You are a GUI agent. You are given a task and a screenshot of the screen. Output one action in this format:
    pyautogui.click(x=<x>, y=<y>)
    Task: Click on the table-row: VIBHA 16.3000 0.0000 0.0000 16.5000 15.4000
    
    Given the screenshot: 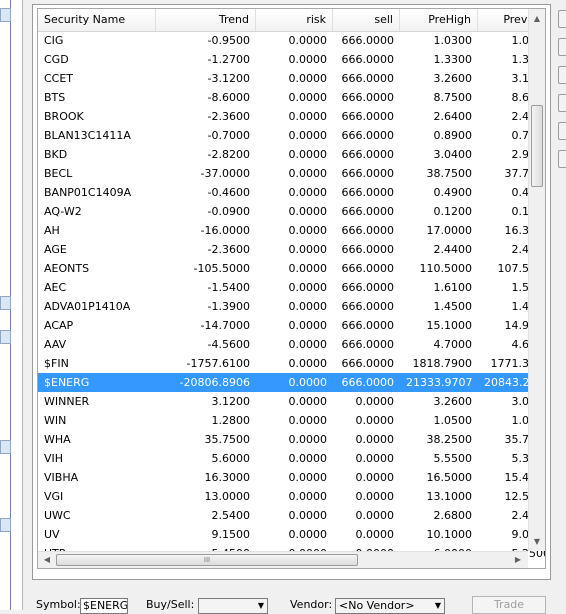 What is the action you would take?
    pyautogui.click(x=291, y=477)
    